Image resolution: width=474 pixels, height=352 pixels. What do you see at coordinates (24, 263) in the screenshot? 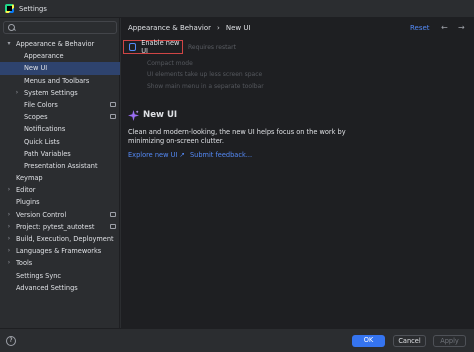
I see `sidebar-item-label: Tools` at bounding box center [24, 263].